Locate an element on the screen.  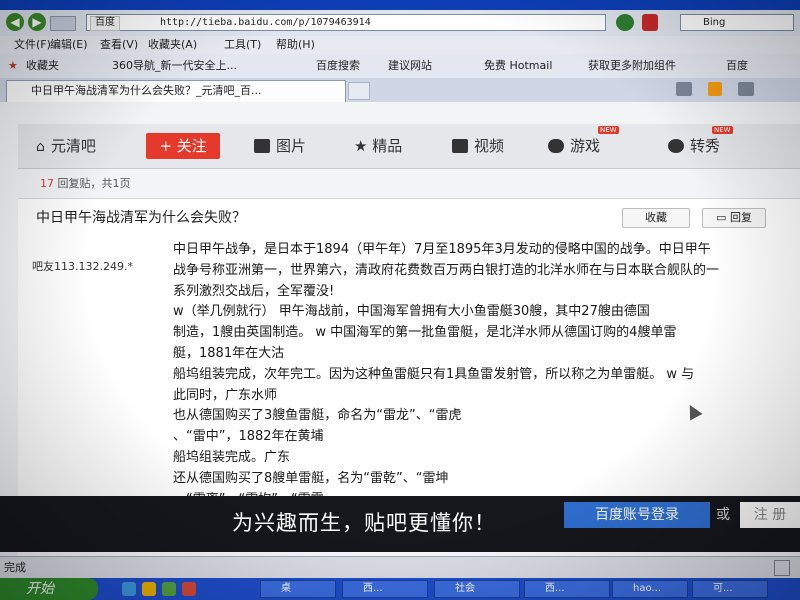
status-bar: 完成 is located at coordinates (400, 567).